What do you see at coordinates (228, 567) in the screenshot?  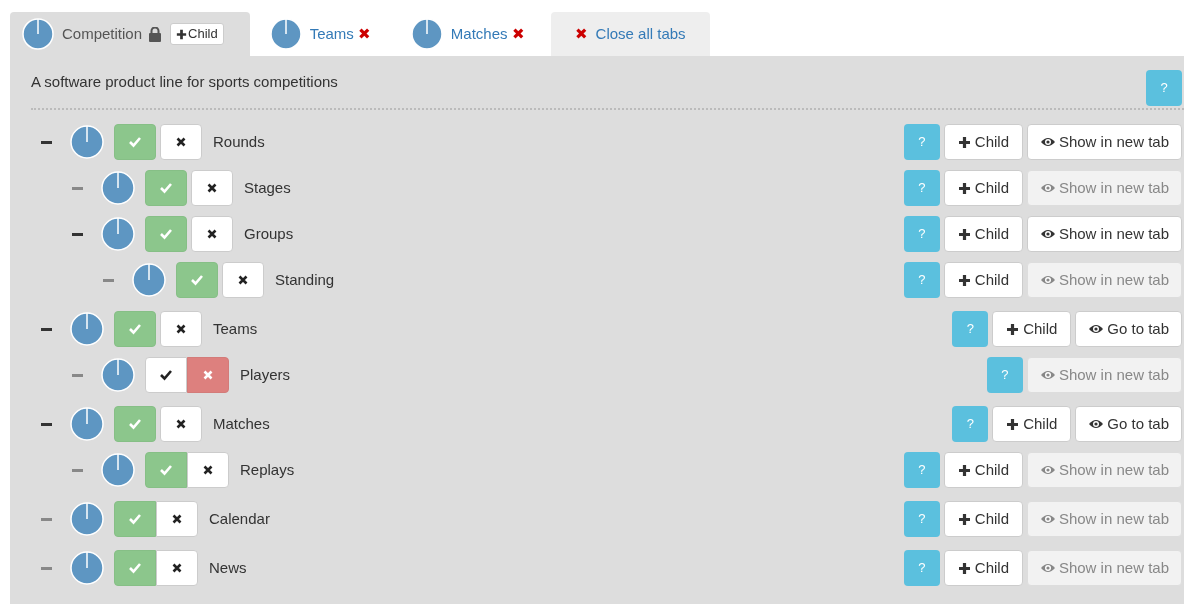 I see `feature-label: News` at bounding box center [228, 567].